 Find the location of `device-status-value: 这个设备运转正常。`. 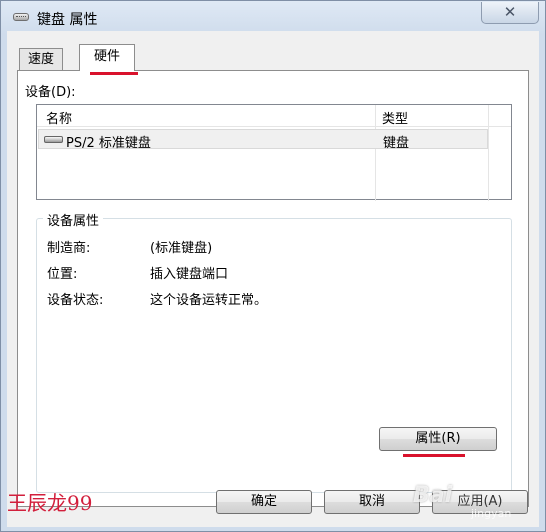

device-status-value: 这个设备运转正常。 is located at coordinates (209, 300).